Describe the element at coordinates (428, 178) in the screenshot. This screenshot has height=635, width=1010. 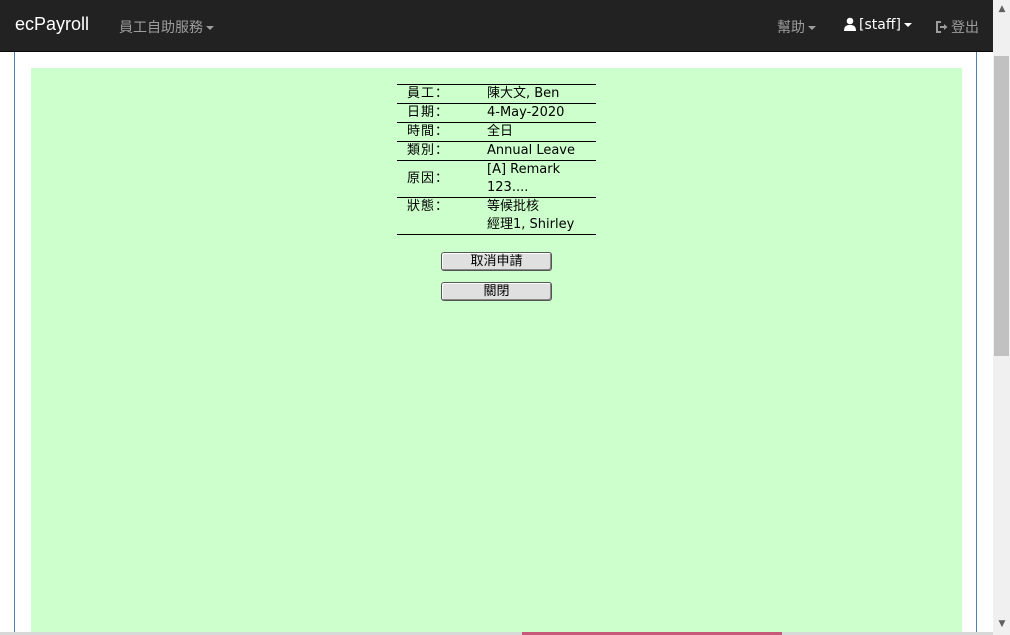
I see `label-reason: 原因：` at that location.